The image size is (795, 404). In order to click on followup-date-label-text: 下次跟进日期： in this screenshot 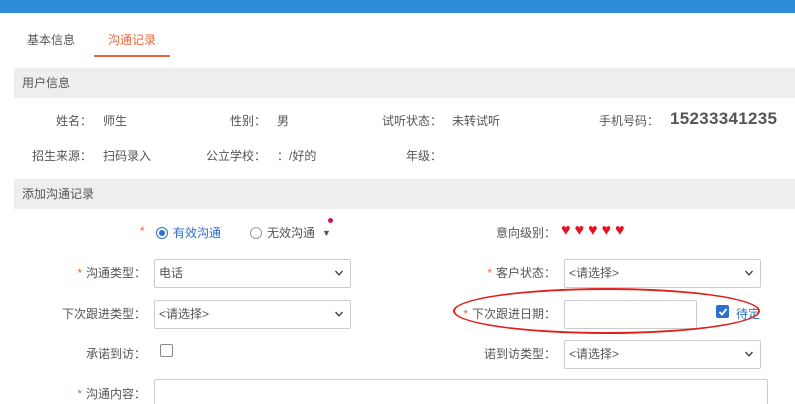, I will do `click(513, 314)`.